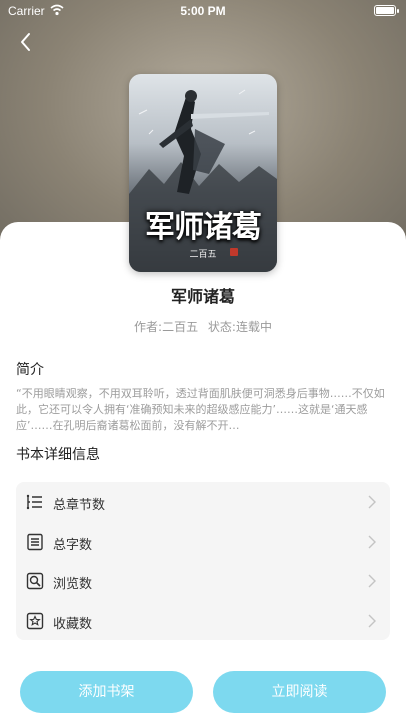  I want to click on author-label: 作者:二百五, so click(166, 327).